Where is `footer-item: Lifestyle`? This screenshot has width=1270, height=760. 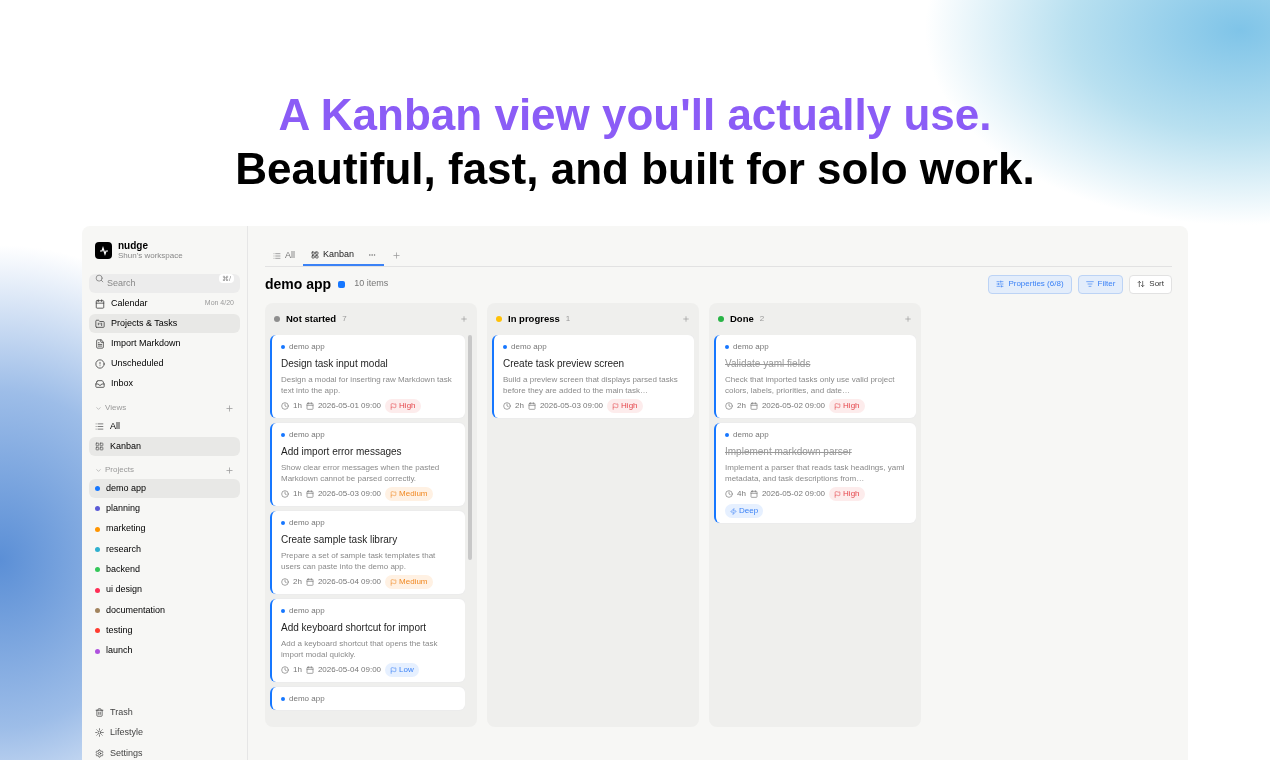
footer-item: Lifestyle is located at coordinates (164, 733).